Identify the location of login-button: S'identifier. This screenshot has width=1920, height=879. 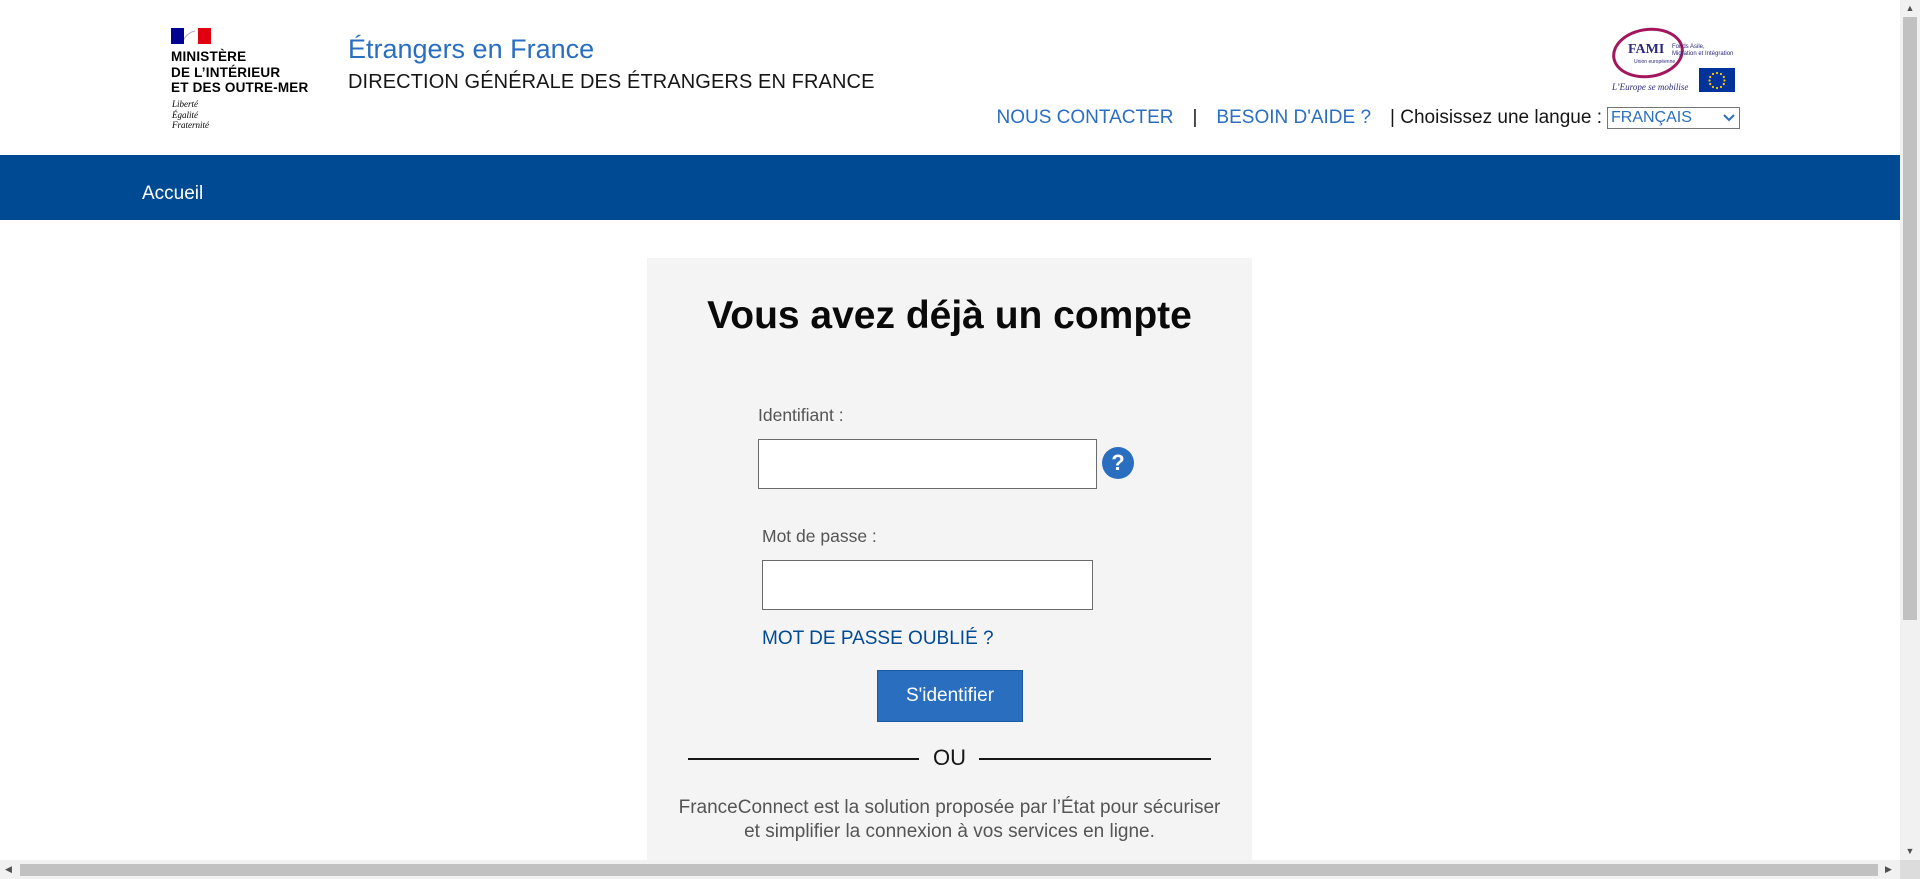
(950, 696).